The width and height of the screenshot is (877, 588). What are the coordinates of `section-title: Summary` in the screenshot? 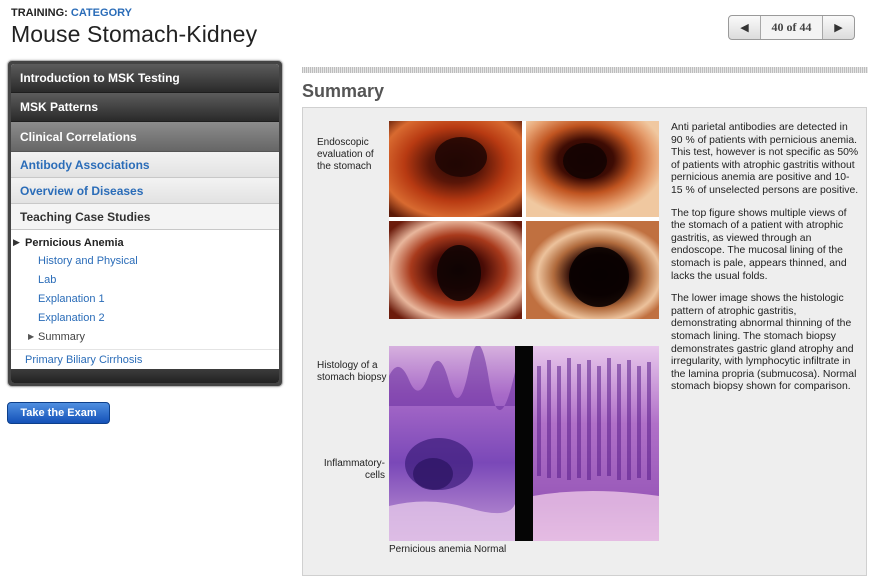 It's located at (343, 91).